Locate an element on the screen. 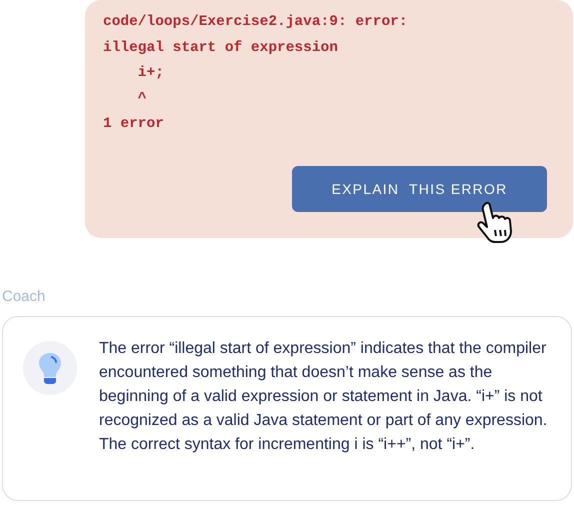 The width and height of the screenshot is (574, 509). error-output: code/loops/Exercise2.java:9: error: illegal start of expression i+; ^ 1 error is located at coordinates (255, 73).